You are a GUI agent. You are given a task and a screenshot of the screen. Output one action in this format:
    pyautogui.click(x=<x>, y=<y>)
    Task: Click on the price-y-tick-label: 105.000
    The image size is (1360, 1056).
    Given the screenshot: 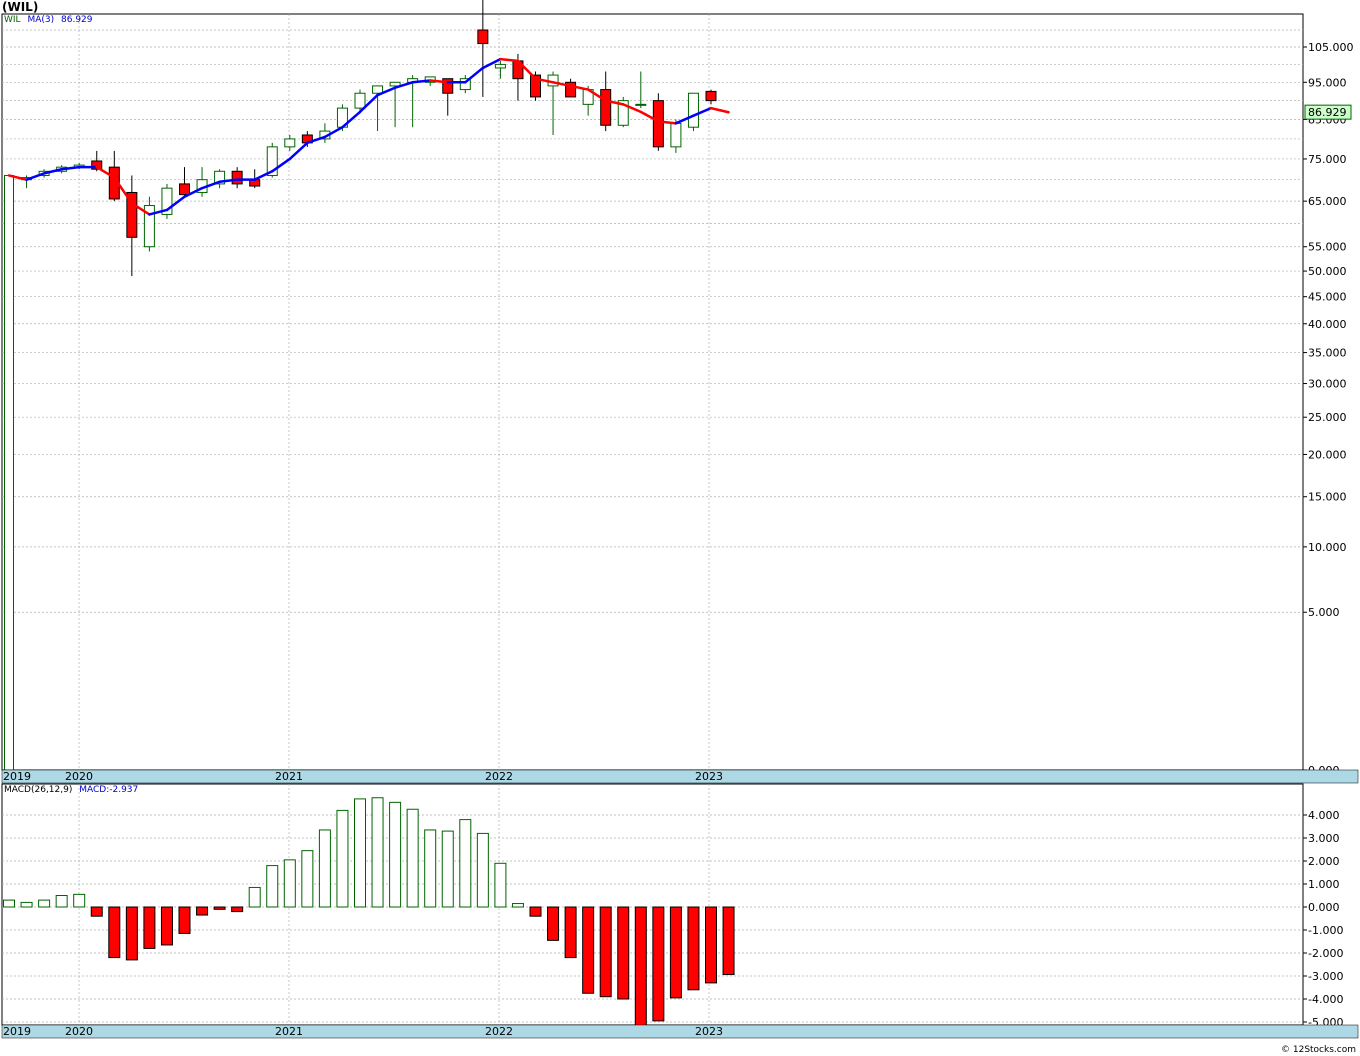 What is the action you would take?
    pyautogui.click(x=1331, y=47)
    